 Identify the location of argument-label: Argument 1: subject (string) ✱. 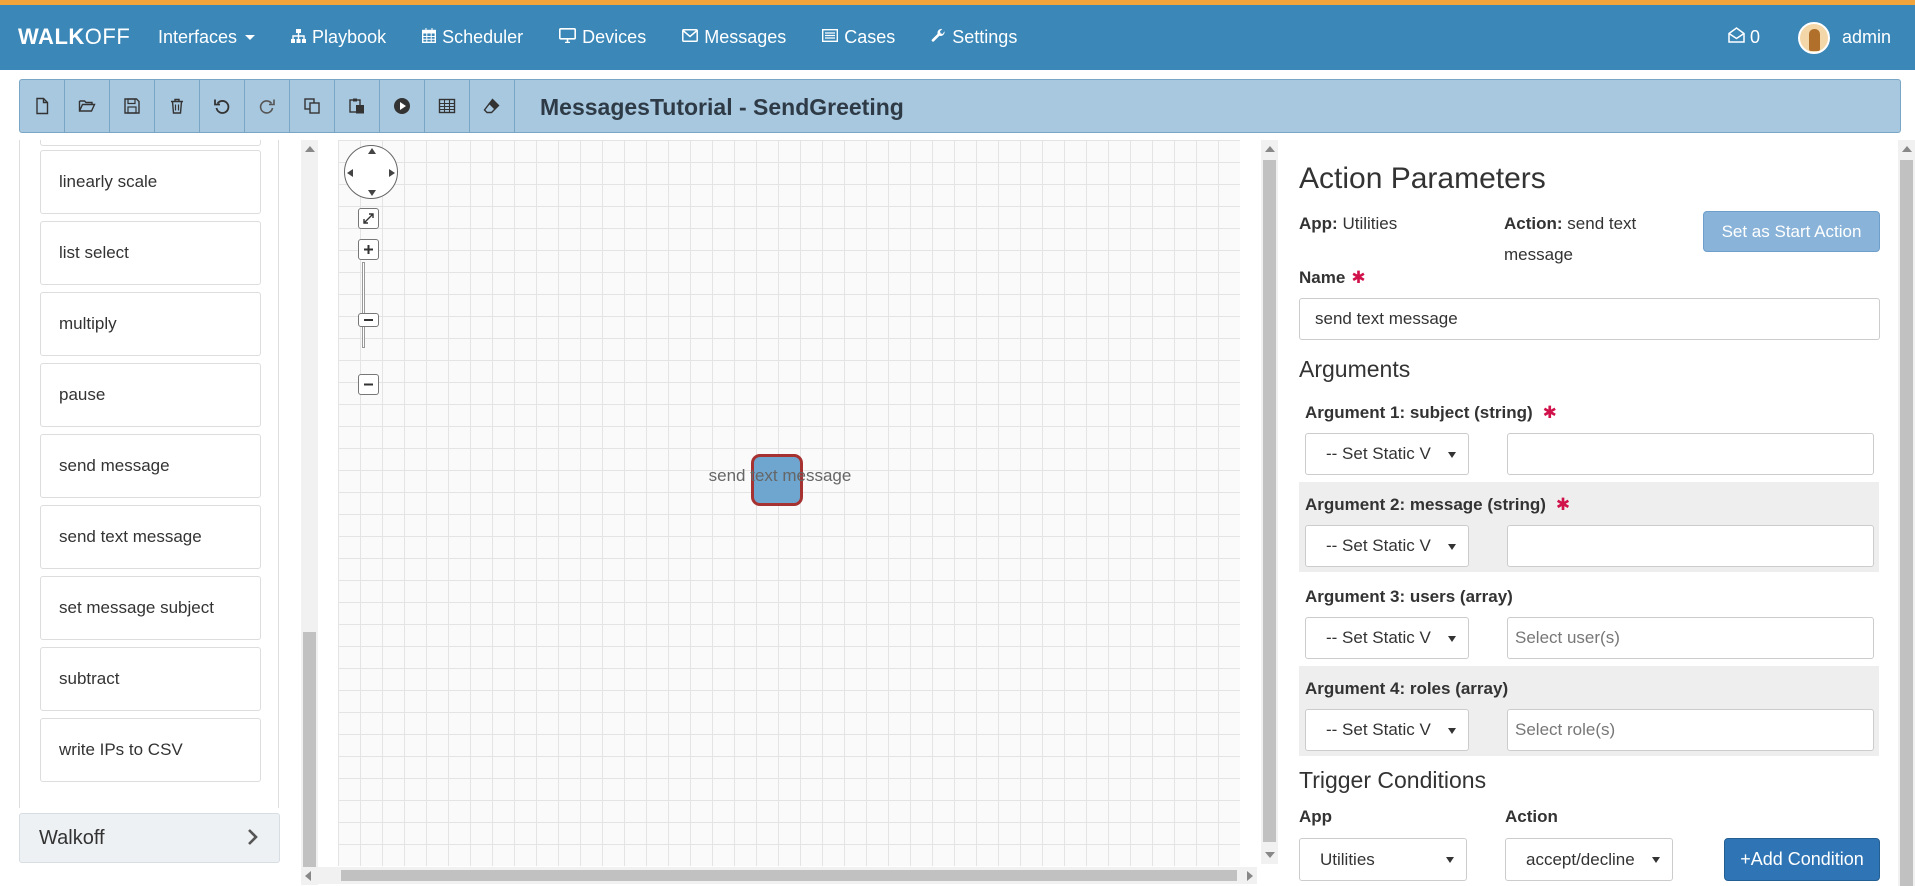
(1431, 412).